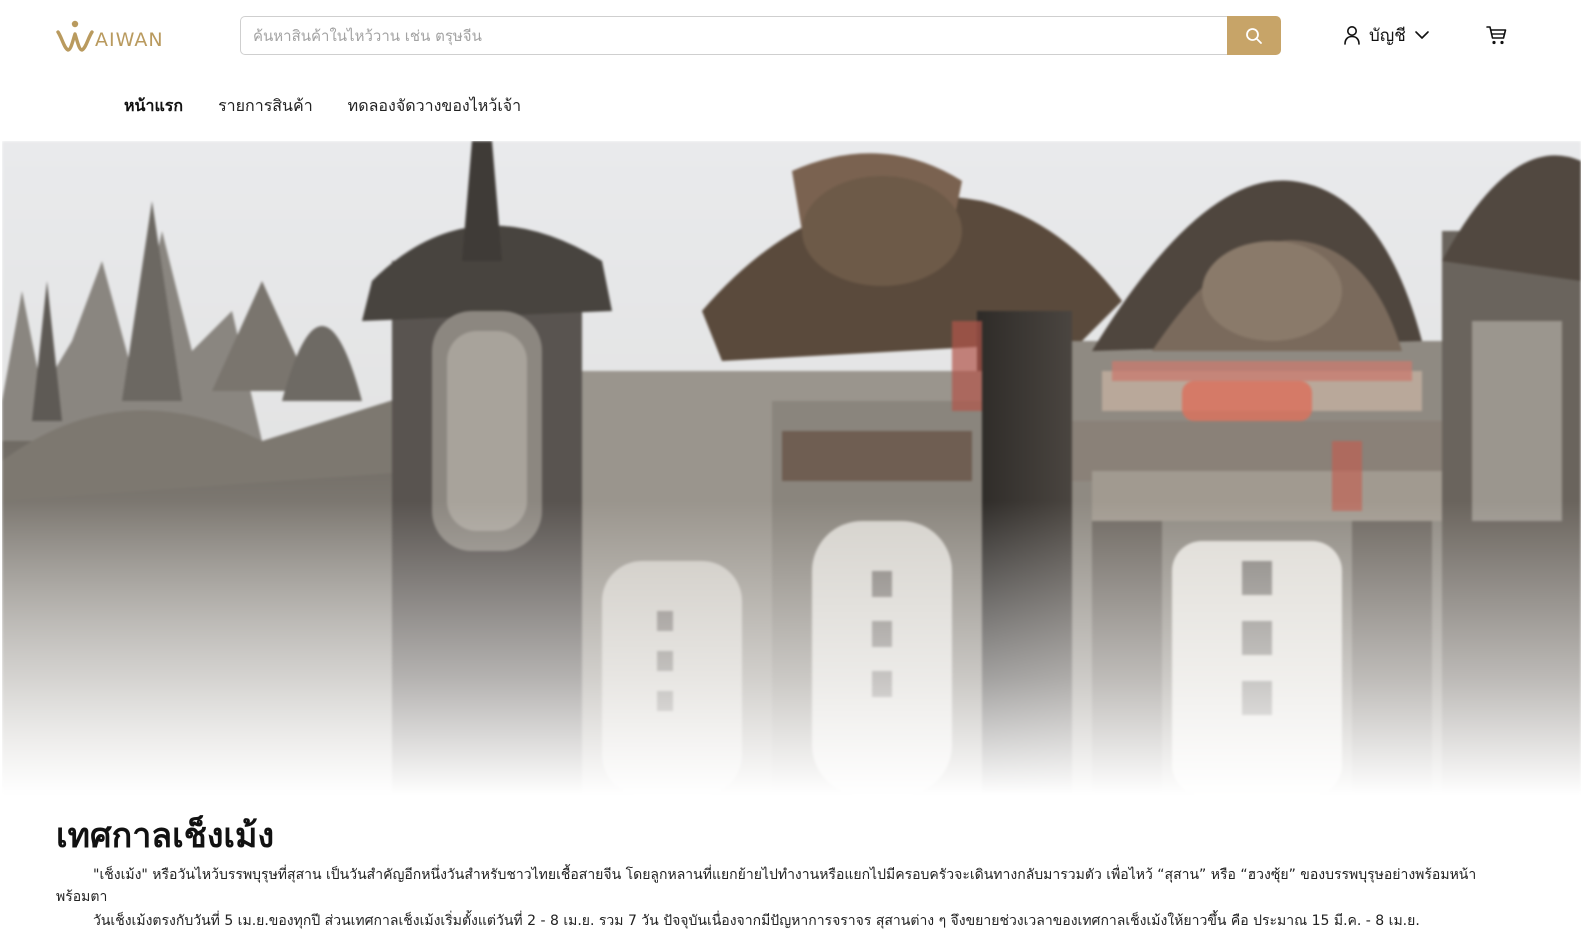  I want to click on nav-item-home: หน้าแรก, so click(153, 106).